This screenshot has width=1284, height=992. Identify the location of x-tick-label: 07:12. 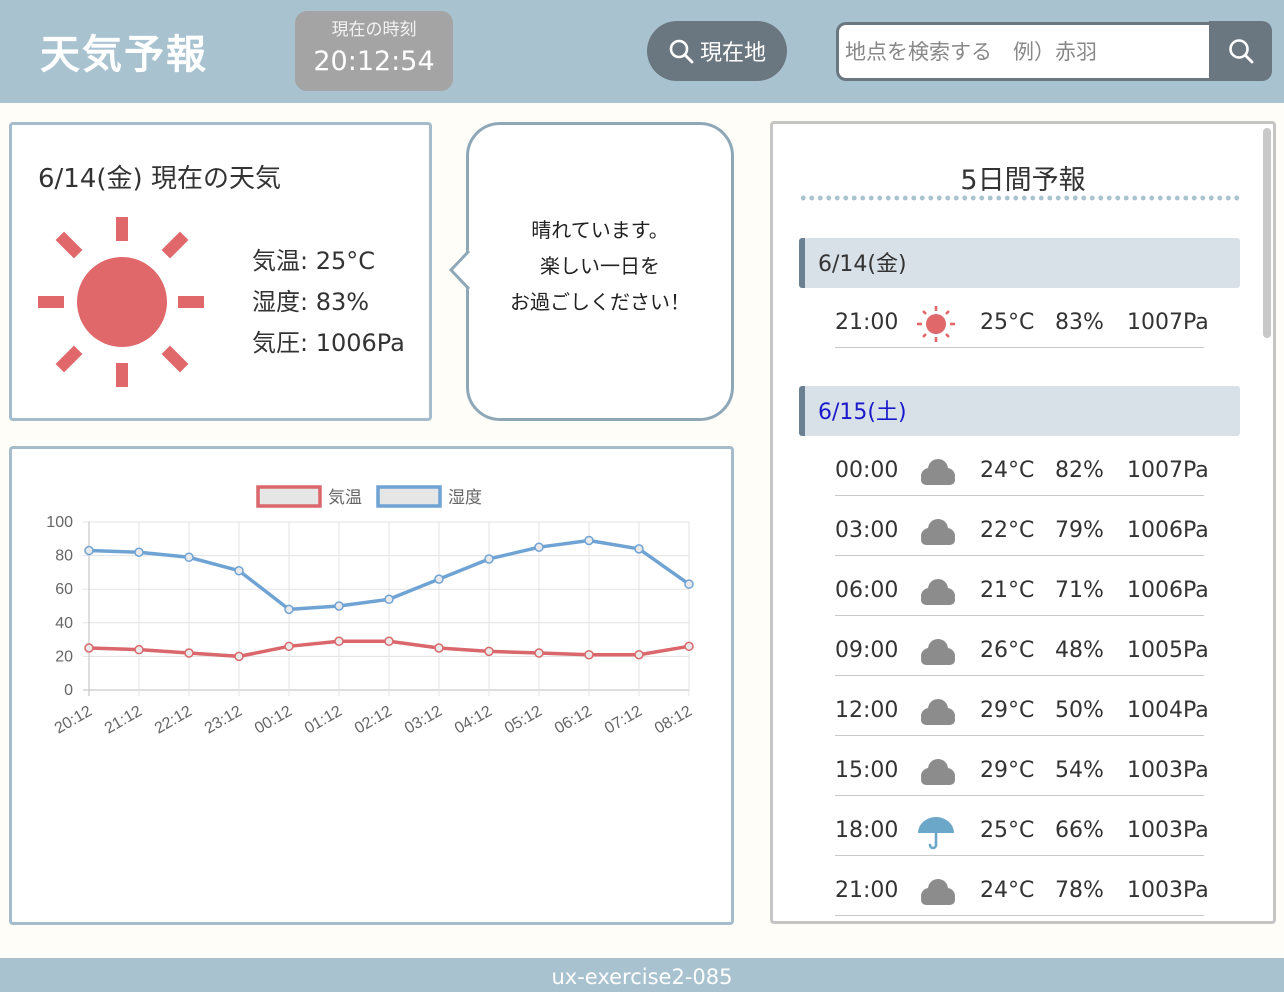
(623, 720).